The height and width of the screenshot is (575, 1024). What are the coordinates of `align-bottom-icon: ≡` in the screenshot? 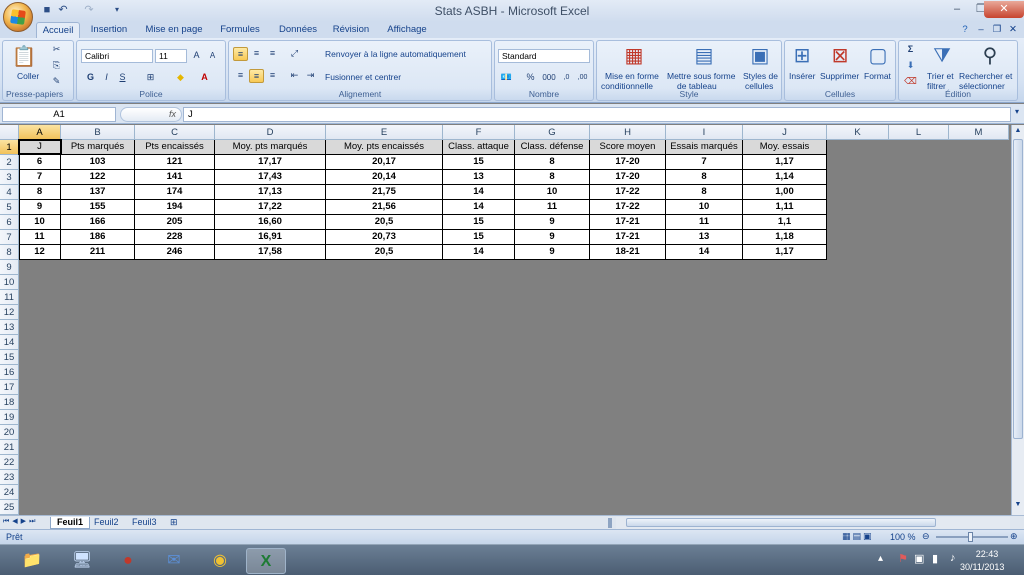 It's located at (272, 54).